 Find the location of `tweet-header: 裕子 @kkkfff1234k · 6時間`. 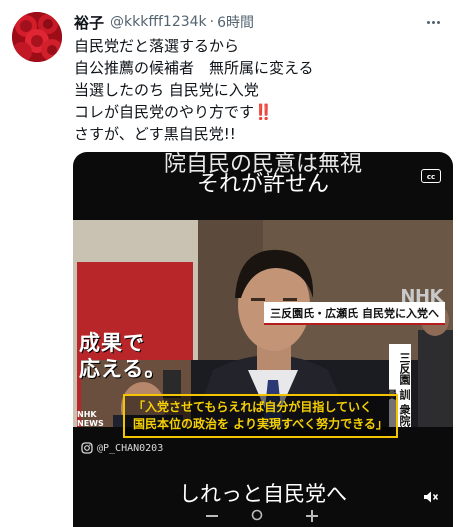

tweet-header: 裕子 @kkkfff1234k · 6時間 is located at coordinates (260, 22).